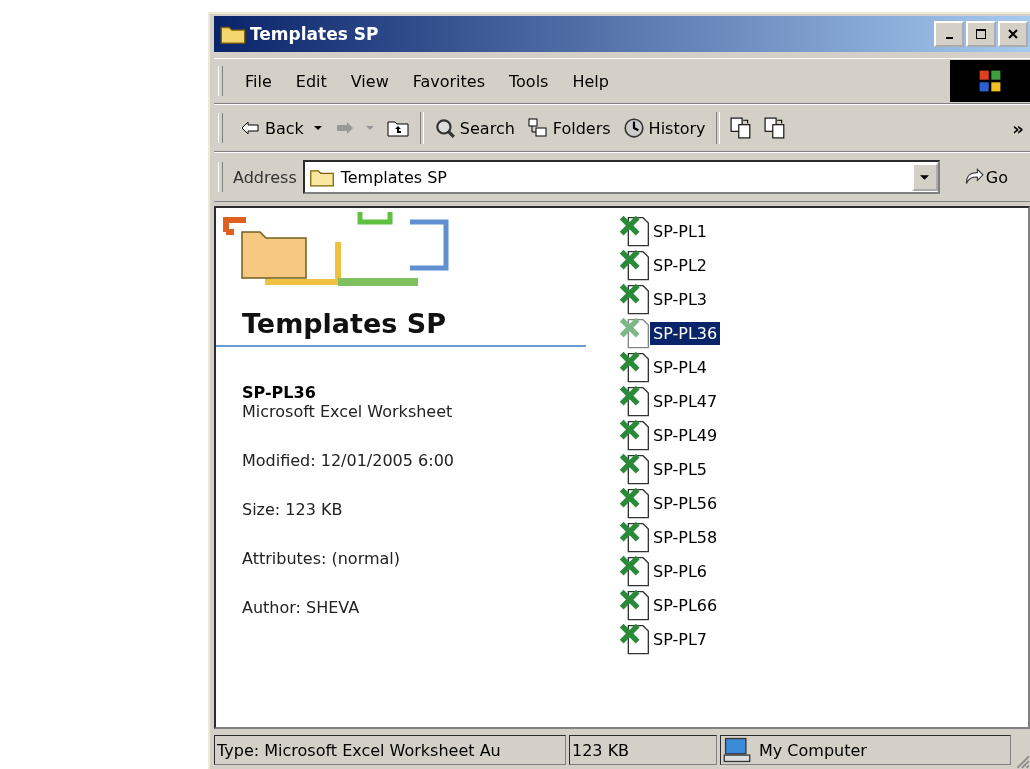 The height and width of the screenshot is (769, 1030). Describe the element at coordinates (311, 81) in the screenshot. I see `menu-item: Edit` at that location.